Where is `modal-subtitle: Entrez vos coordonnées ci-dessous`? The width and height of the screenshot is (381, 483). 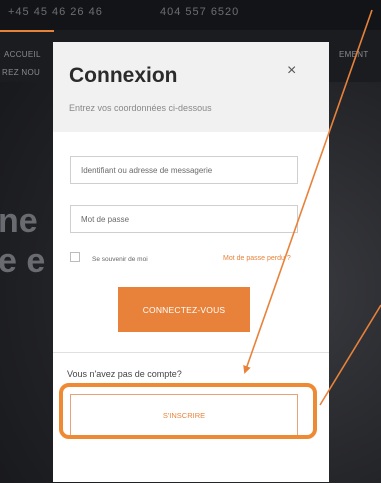 modal-subtitle: Entrez vos coordonnées ci-dessous is located at coordinates (140, 108).